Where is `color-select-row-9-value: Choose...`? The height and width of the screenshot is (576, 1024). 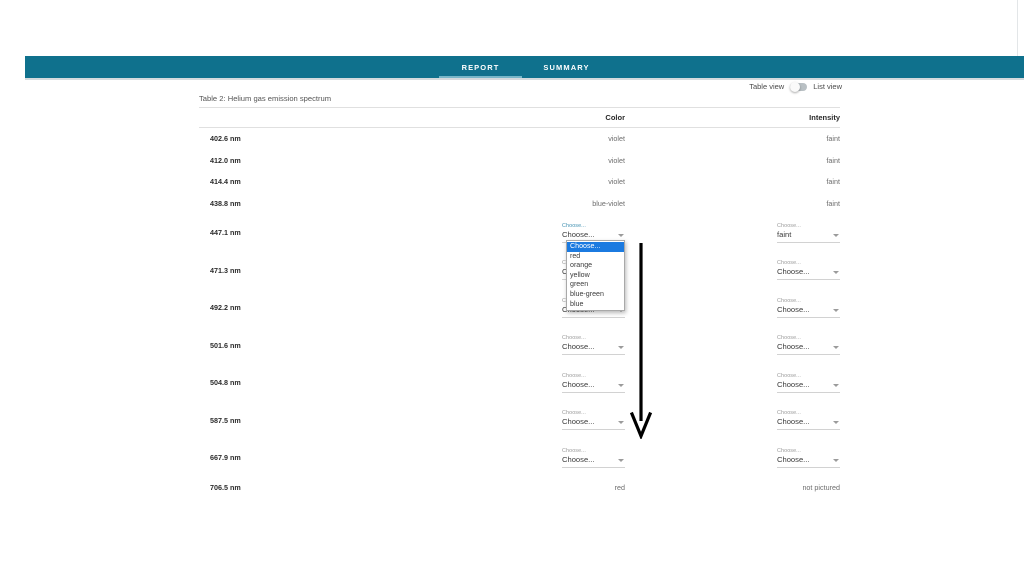
color-select-row-9-value: Choose... is located at coordinates (578, 422).